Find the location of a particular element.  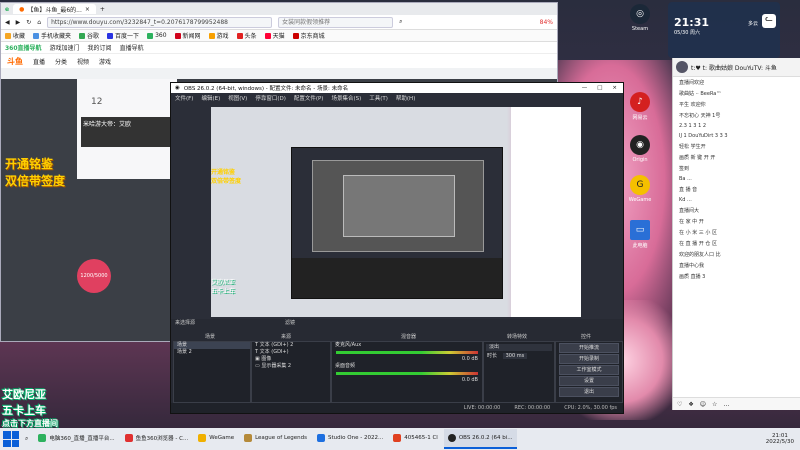

new-tab-icon: + is located at coordinates (102, 9).